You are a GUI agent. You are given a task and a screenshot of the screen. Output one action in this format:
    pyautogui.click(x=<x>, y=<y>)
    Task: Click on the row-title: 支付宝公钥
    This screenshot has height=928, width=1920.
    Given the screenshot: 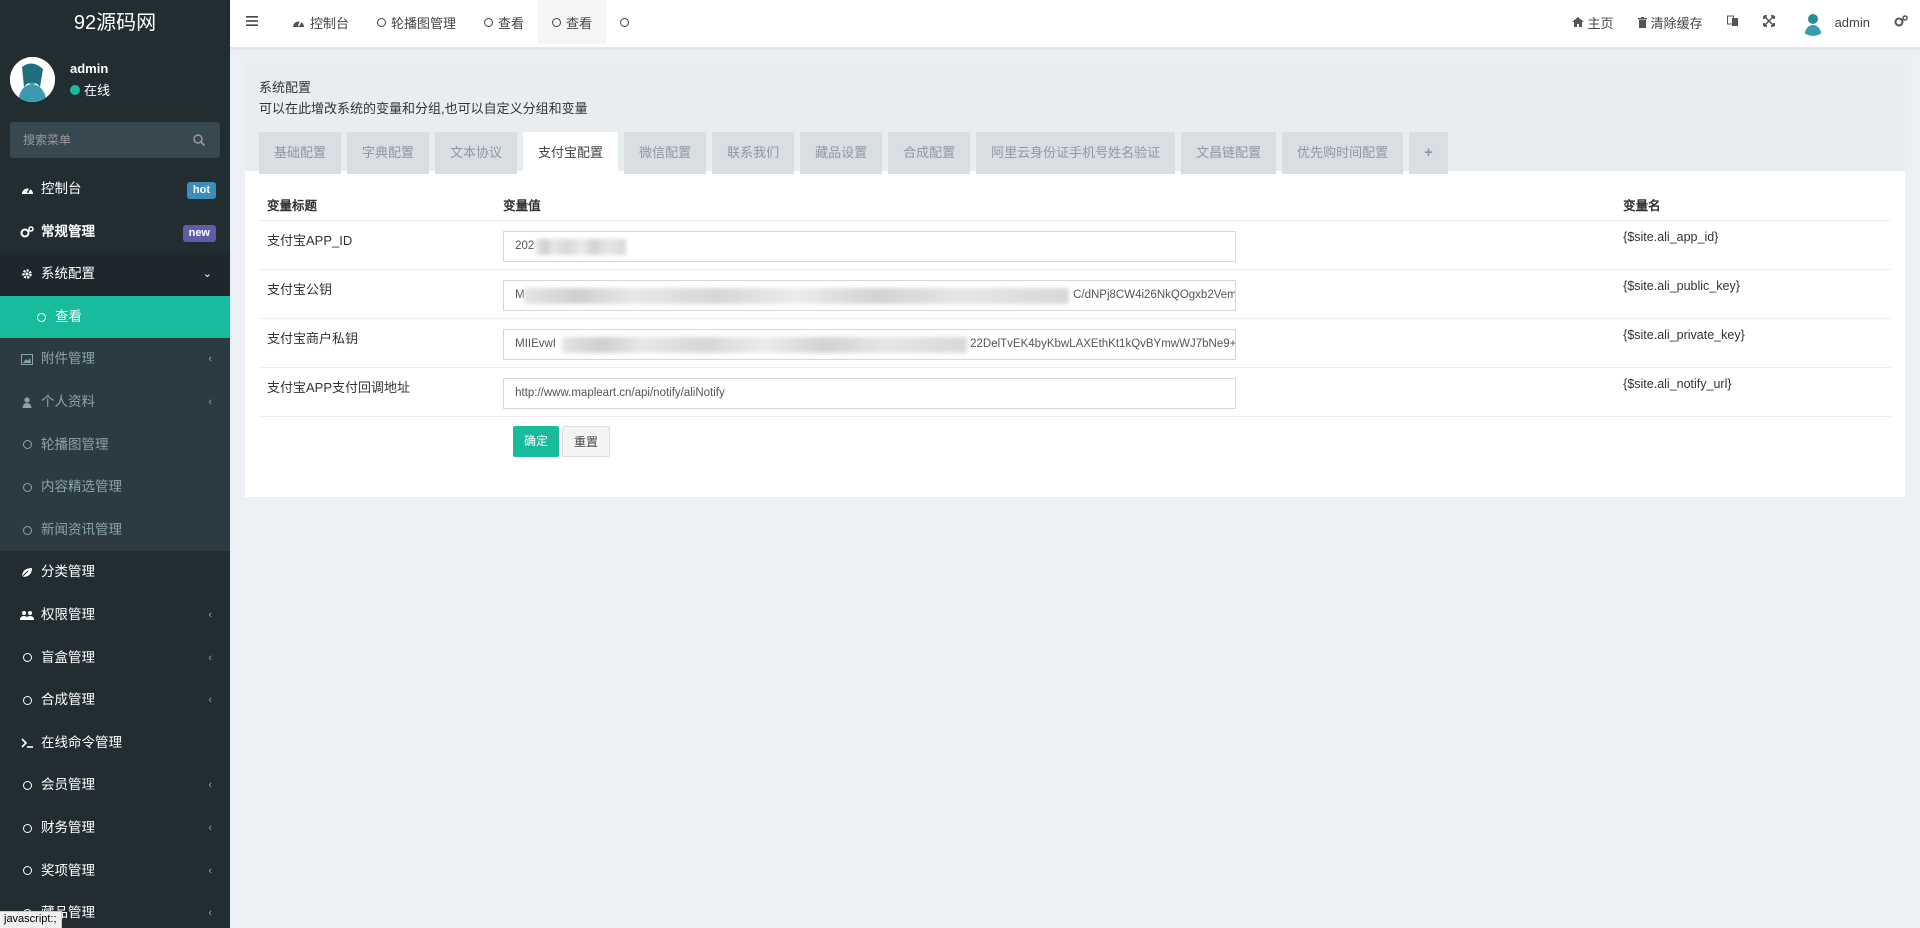 What is the action you would take?
    pyautogui.click(x=300, y=289)
    